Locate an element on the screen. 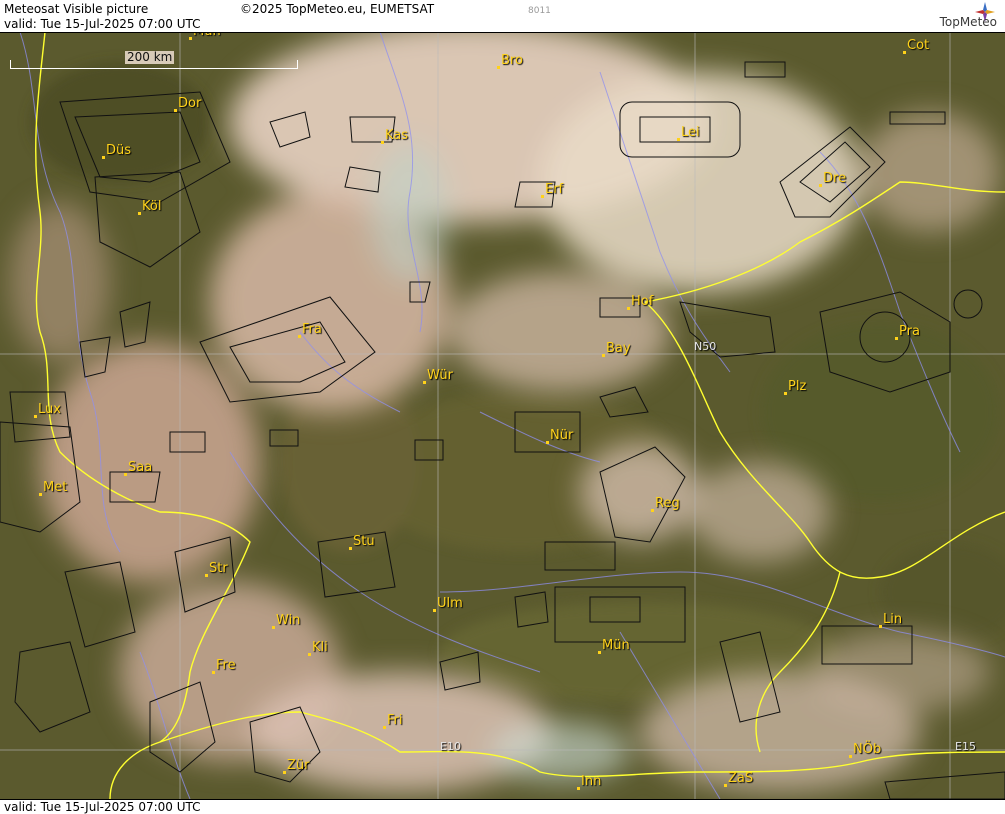 This screenshot has width=1005, height=814. product-title: Meteosat Visible picture is located at coordinates (76, 9).